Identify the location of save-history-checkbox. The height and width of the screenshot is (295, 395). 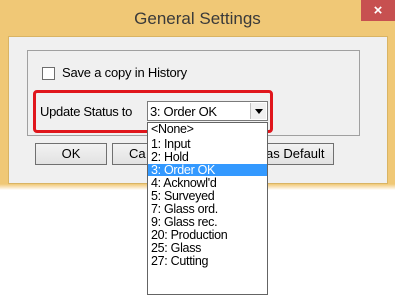
(48, 73).